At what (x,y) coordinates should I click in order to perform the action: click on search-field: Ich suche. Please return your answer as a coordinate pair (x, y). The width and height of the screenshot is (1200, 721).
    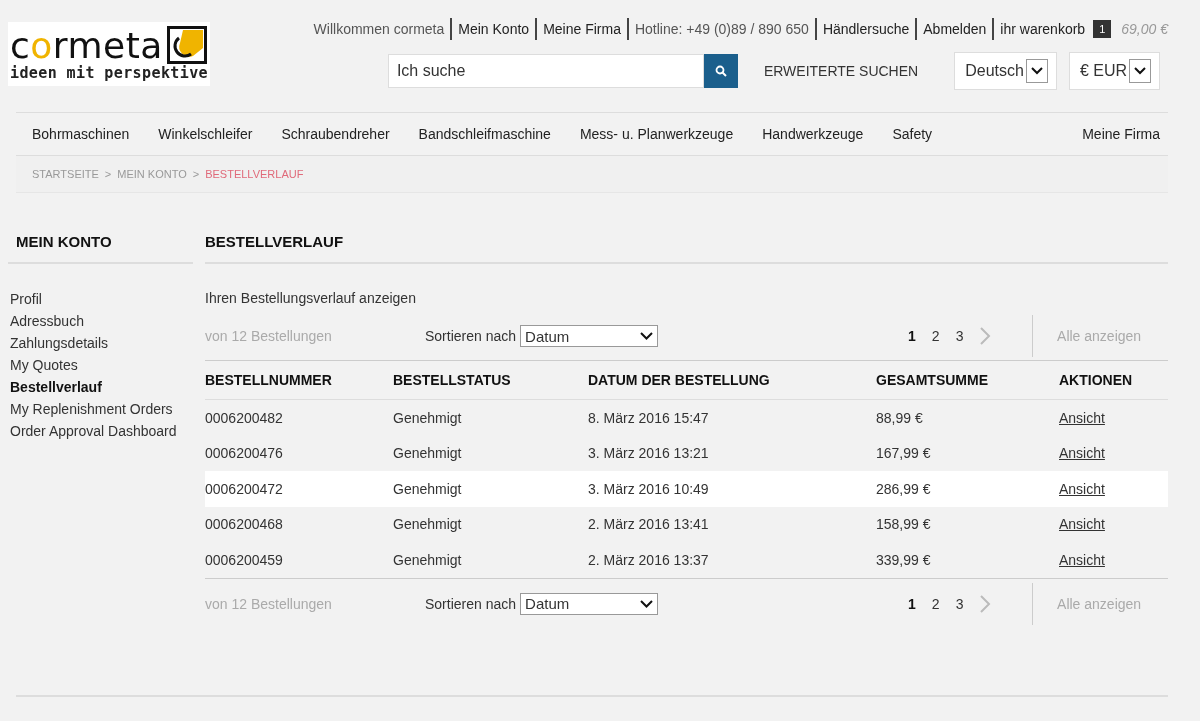
    Looking at the image, I should click on (545, 71).